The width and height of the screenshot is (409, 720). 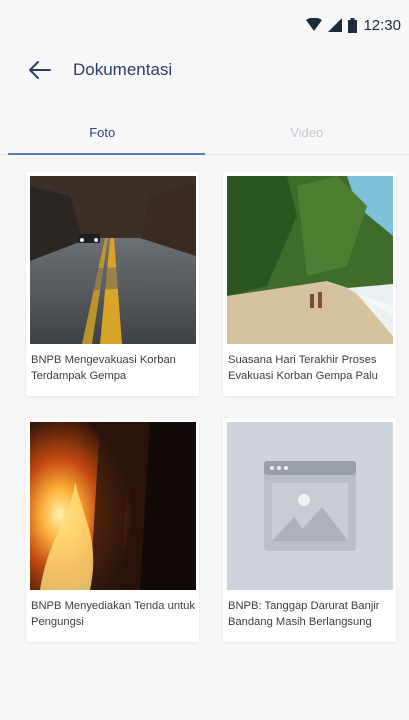 I want to click on status-time: 12:30, so click(x=382, y=25).